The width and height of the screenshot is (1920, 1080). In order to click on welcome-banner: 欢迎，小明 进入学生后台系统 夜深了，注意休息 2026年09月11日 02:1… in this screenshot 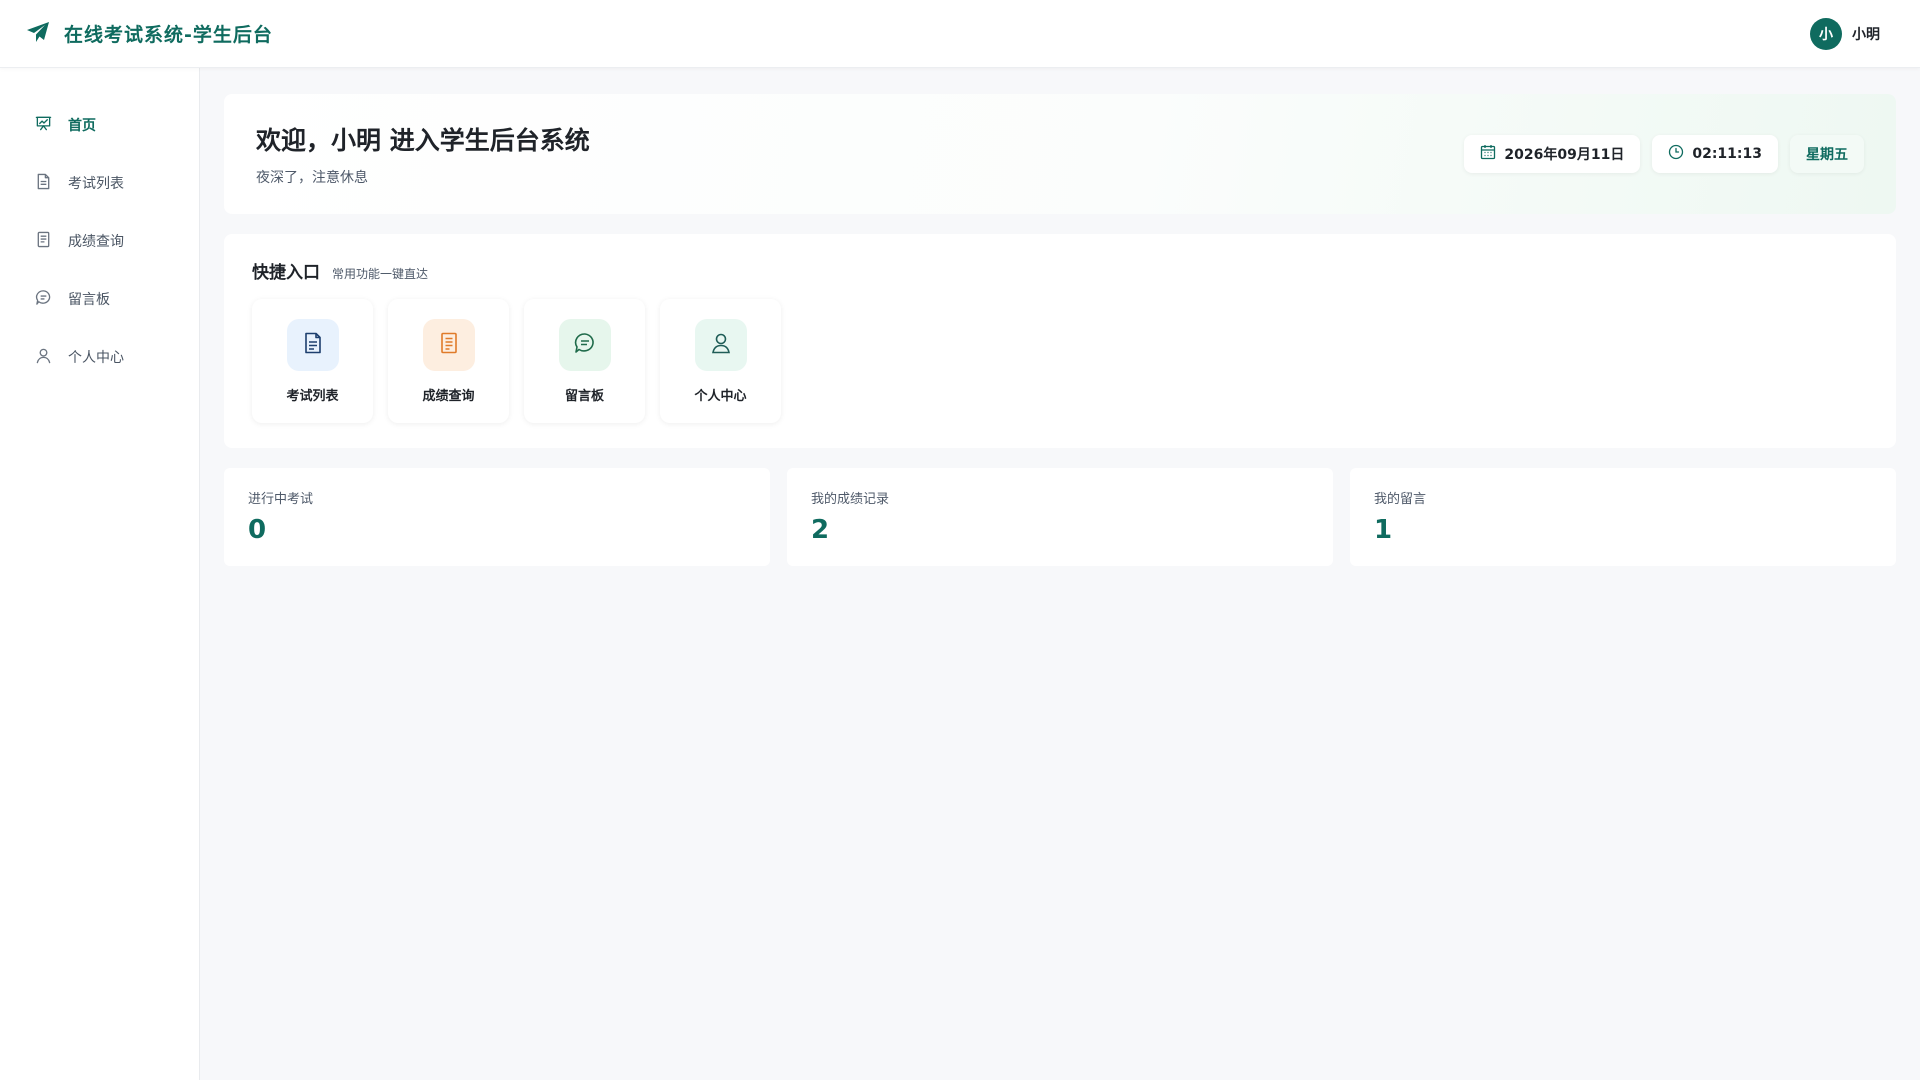, I will do `click(1060, 154)`.